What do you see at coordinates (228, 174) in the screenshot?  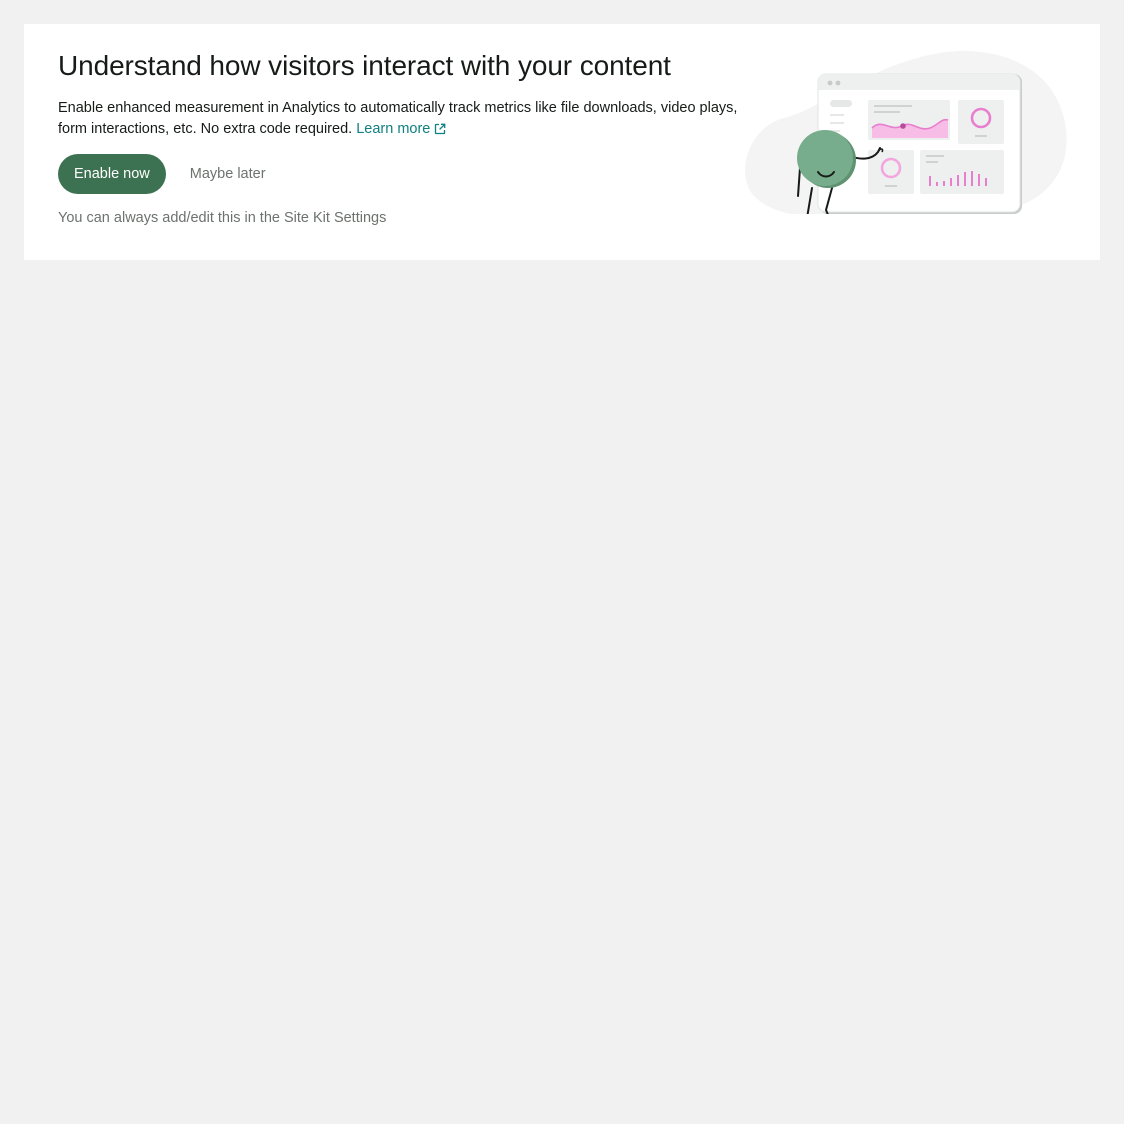 I see `maybe-later-button: Maybe later` at bounding box center [228, 174].